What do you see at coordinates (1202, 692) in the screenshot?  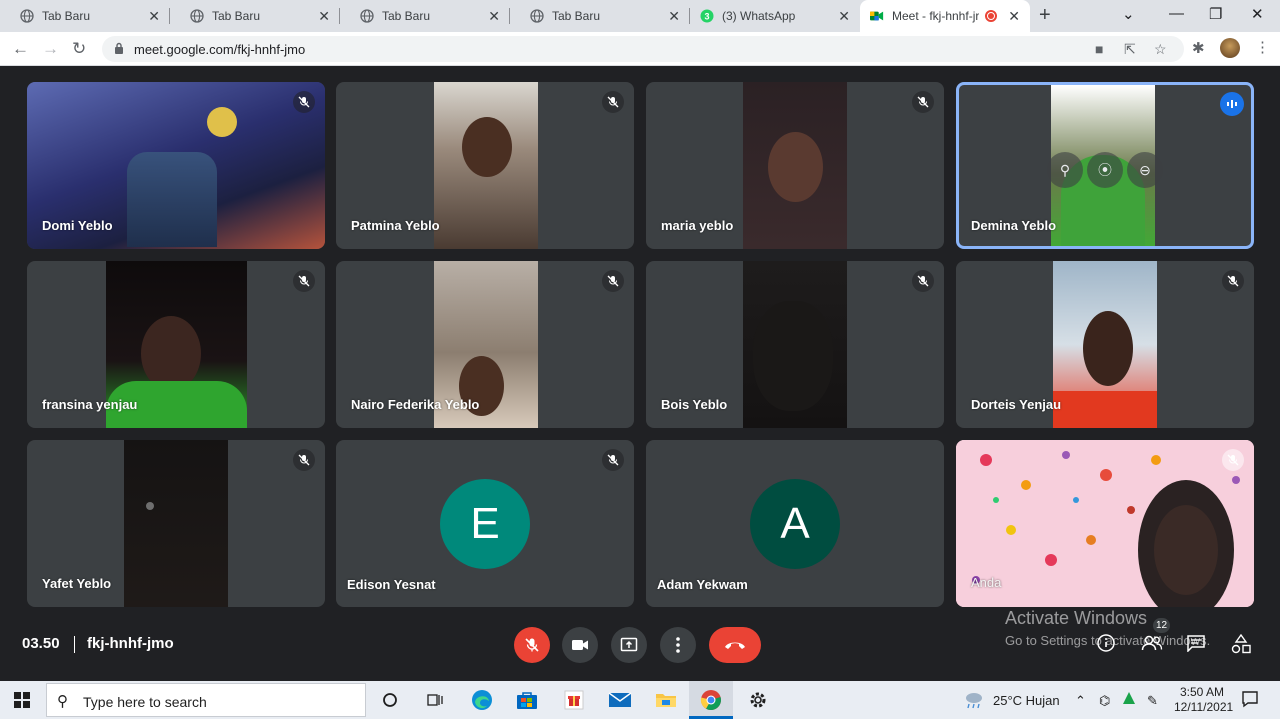 I see `clock-time: 3:50 AM` at bounding box center [1202, 692].